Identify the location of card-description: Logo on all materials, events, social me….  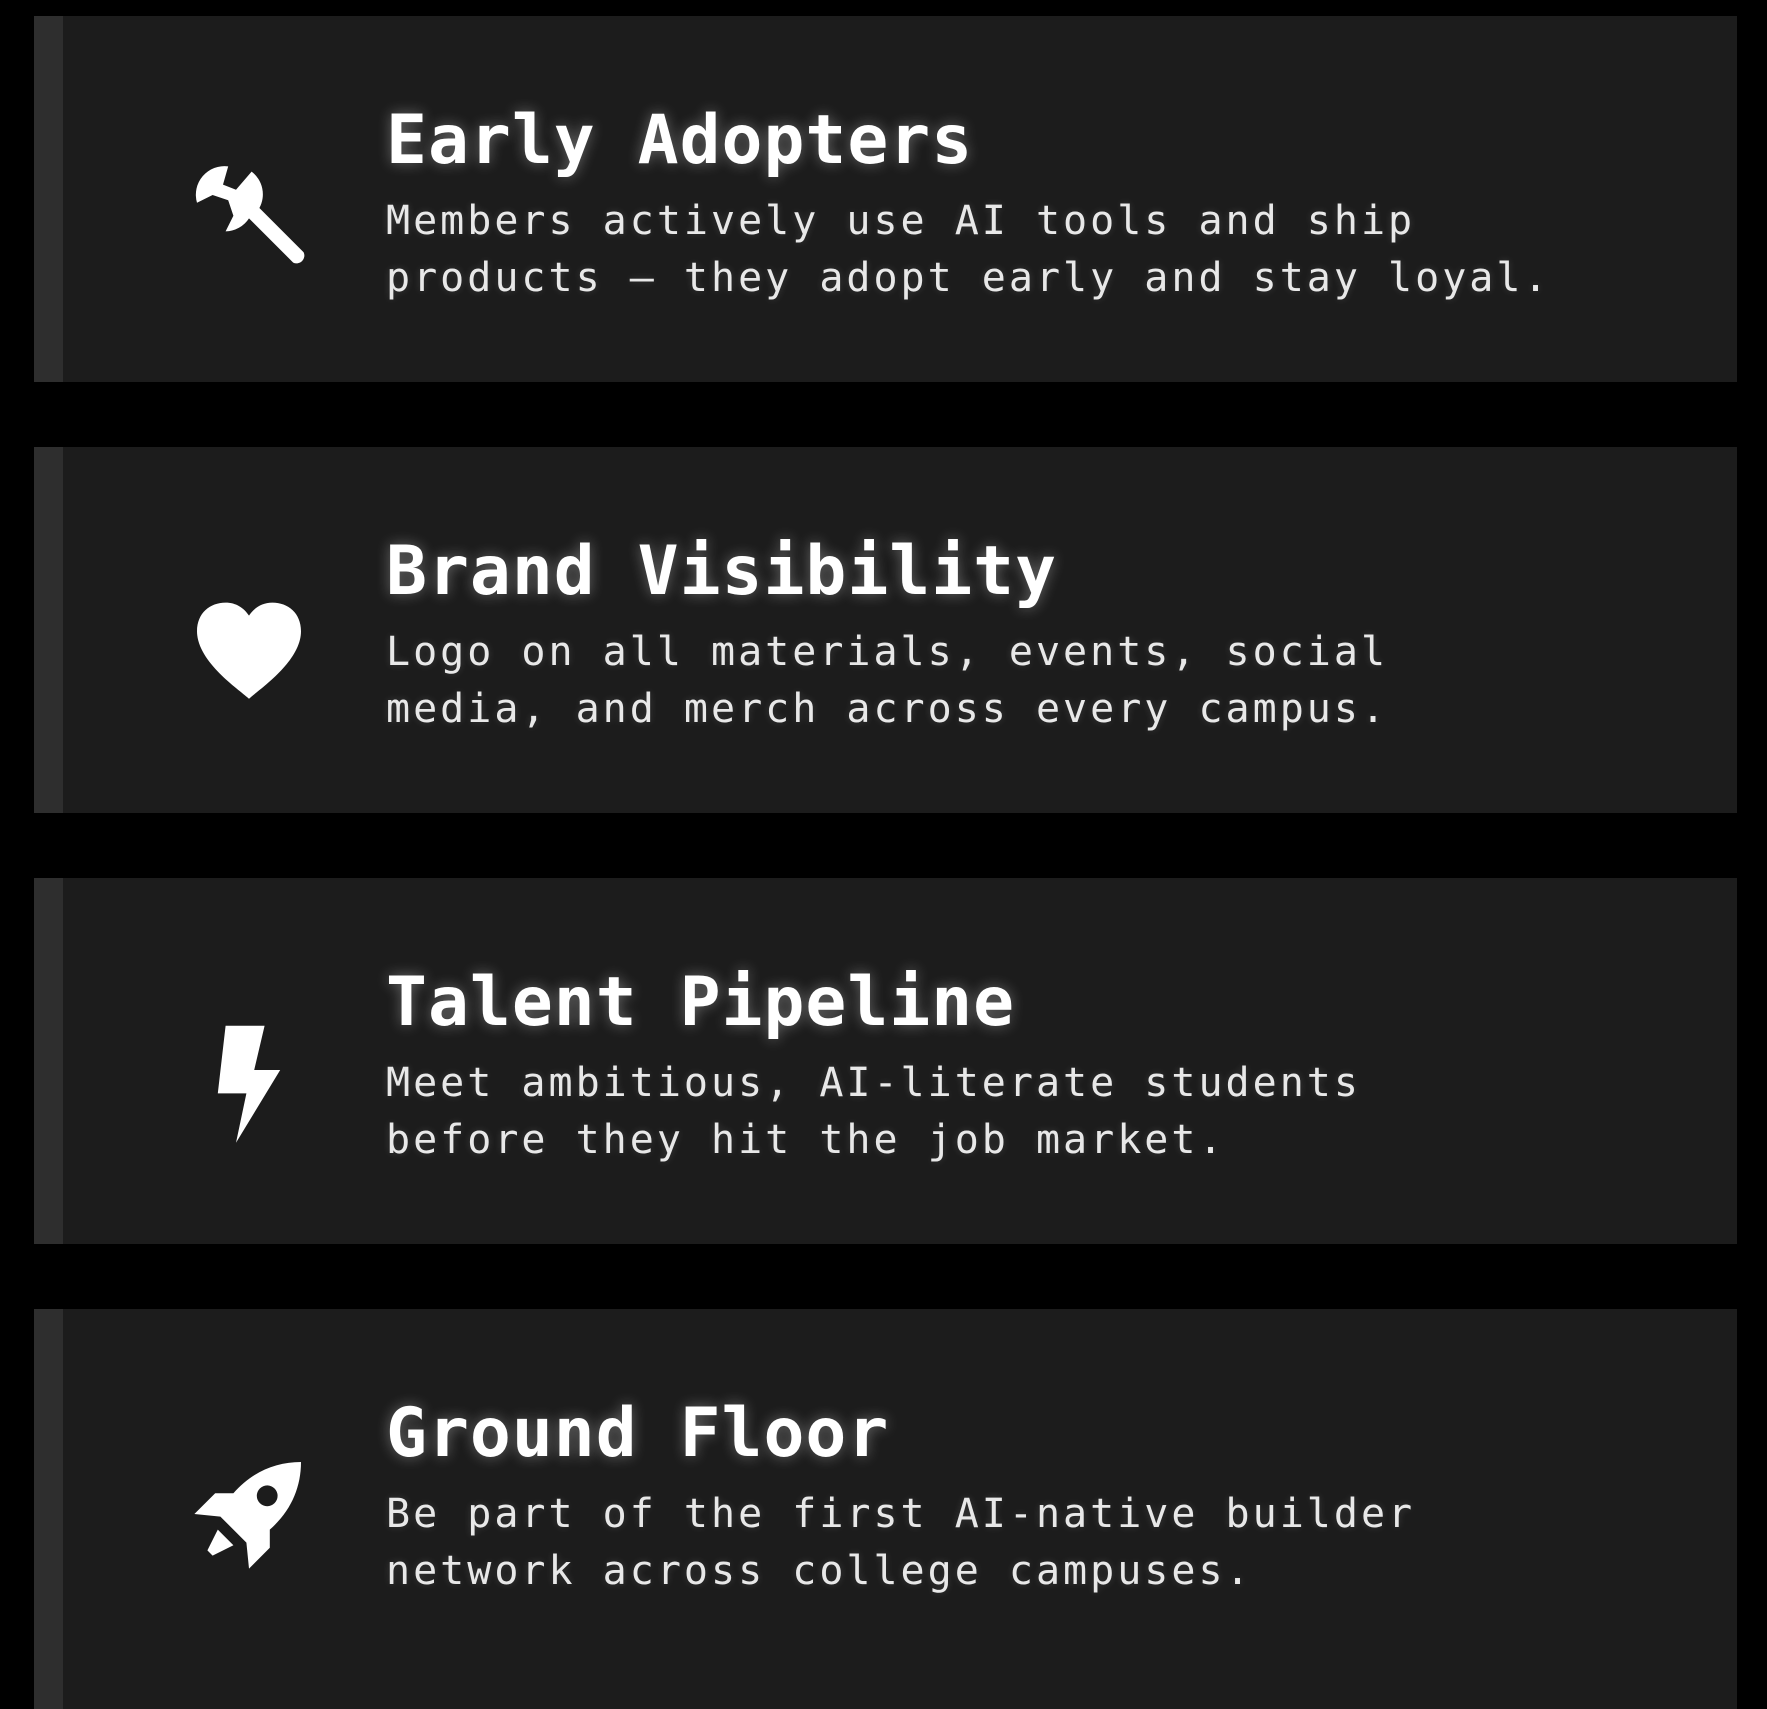
(887, 680).